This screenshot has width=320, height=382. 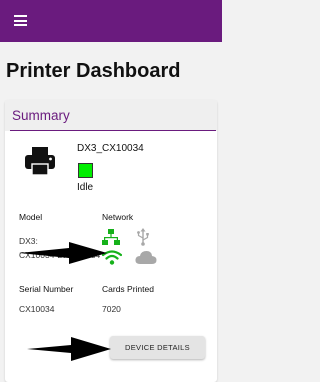 What do you see at coordinates (93, 71) in the screenshot?
I see `page-title: Printer Dashboard` at bounding box center [93, 71].